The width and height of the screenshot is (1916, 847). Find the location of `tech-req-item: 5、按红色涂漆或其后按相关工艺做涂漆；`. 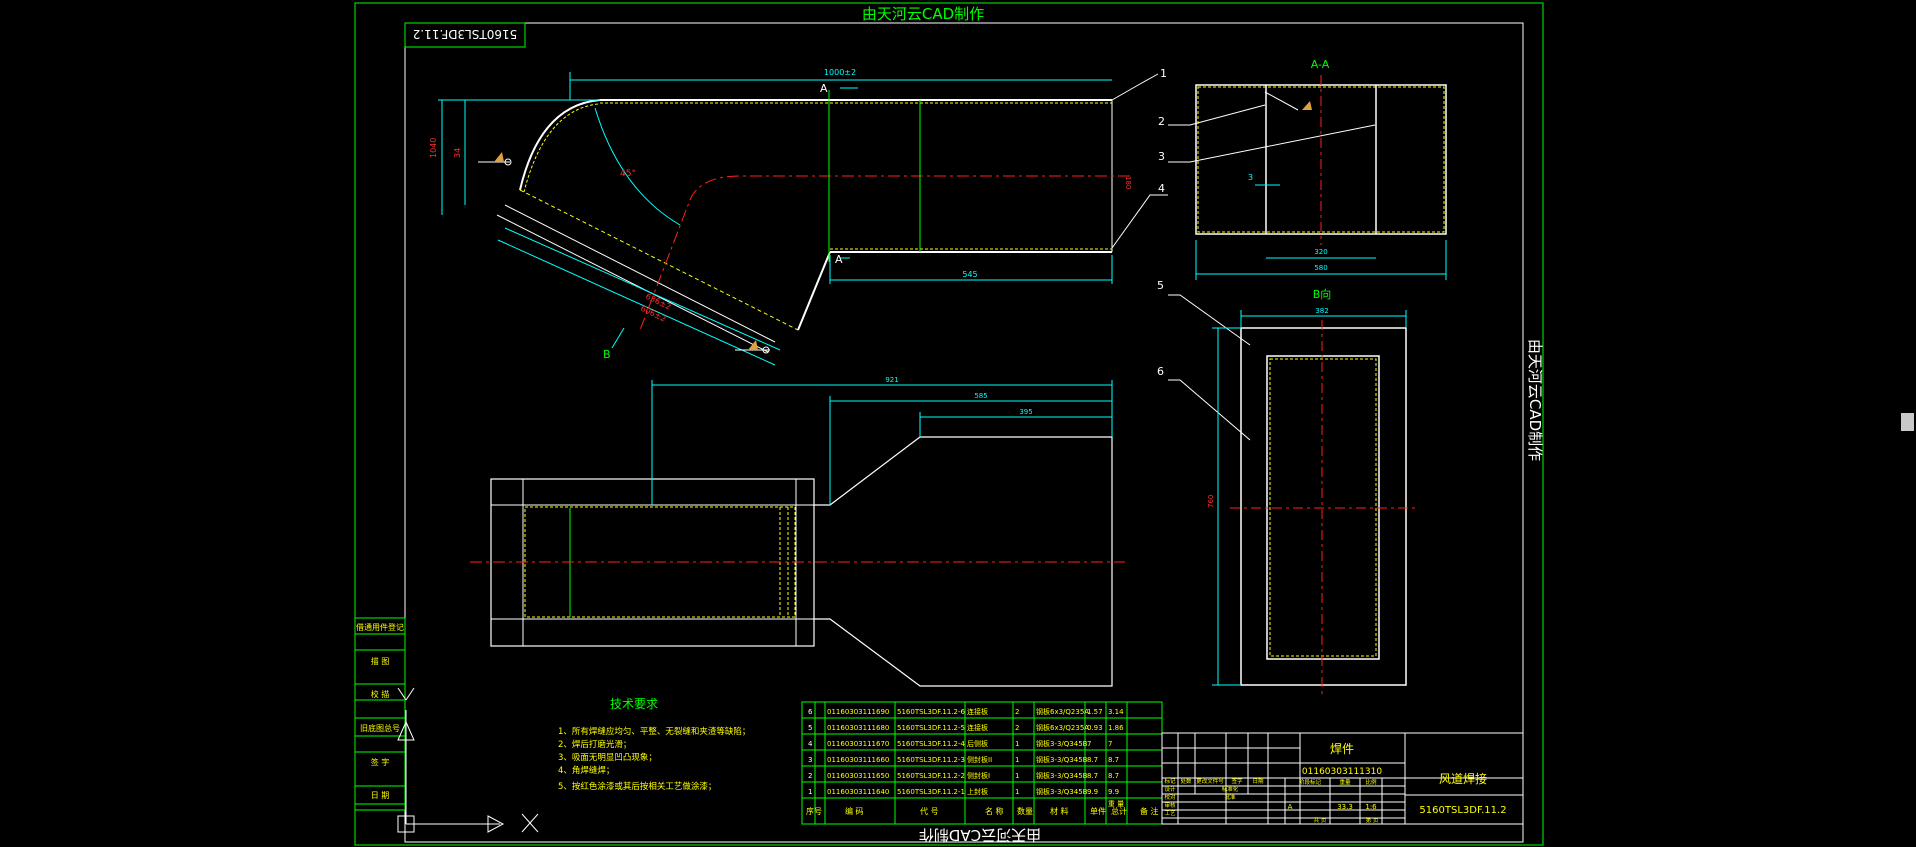

tech-req-item: 5、按红色涂漆或其后按相关工艺做涂漆； is located at coordinates (637, 786).